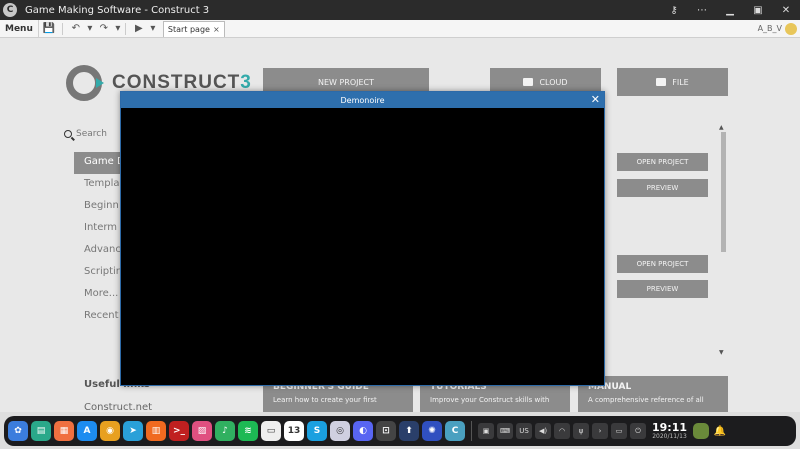  What do you see at coordinates (10, 10) in the screenshot?
I see `construct-logo-icon: C` at bounding box center [10, 10].